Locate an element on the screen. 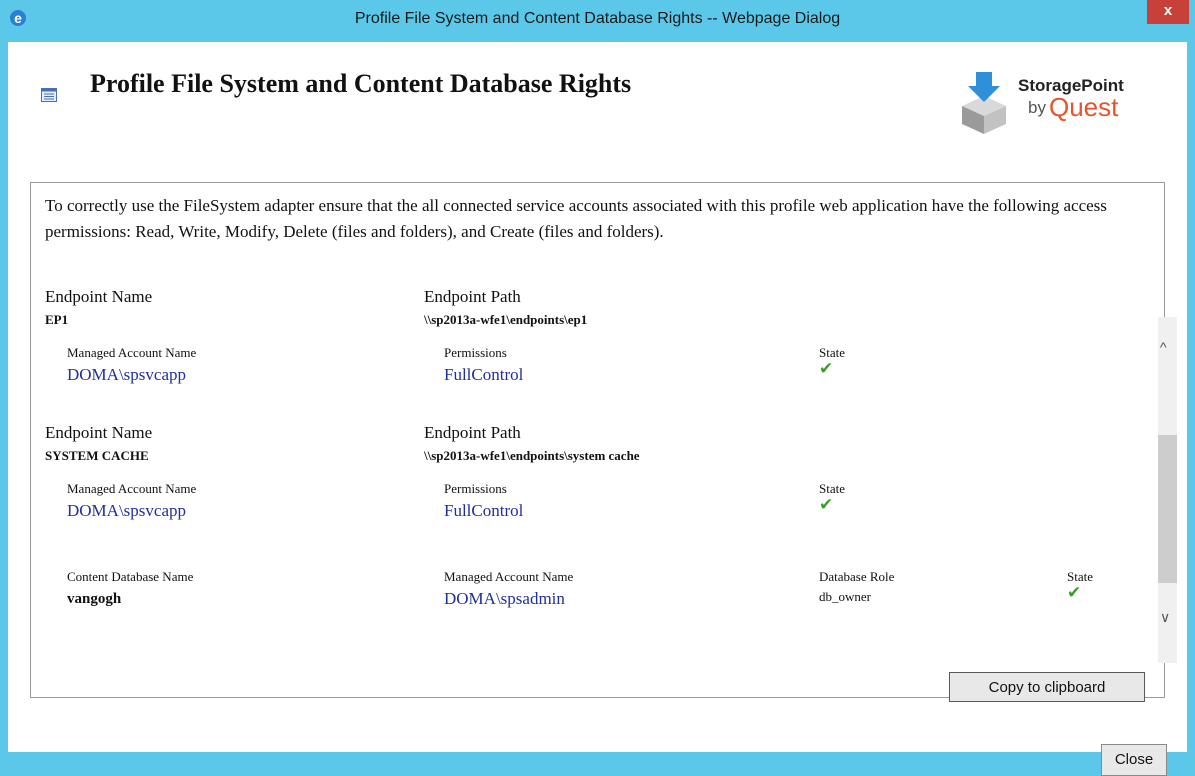  endpoint-name-value: SYSTEM CACHE is located at coordinates (97, 455).